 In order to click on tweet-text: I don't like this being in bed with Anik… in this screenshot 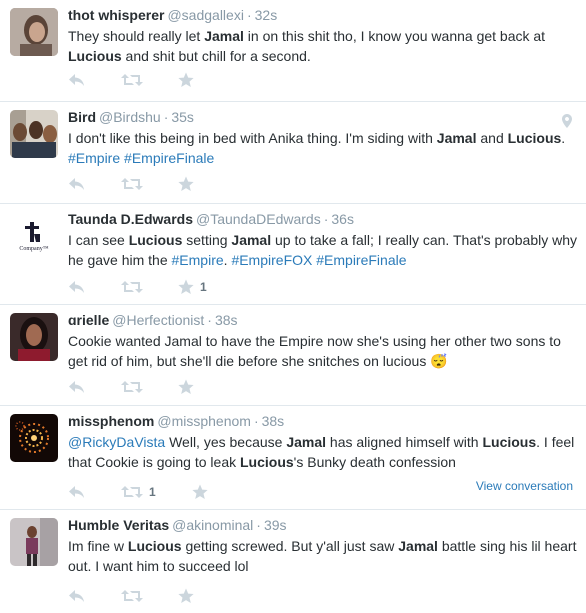, I will do `click(323, 148)`.